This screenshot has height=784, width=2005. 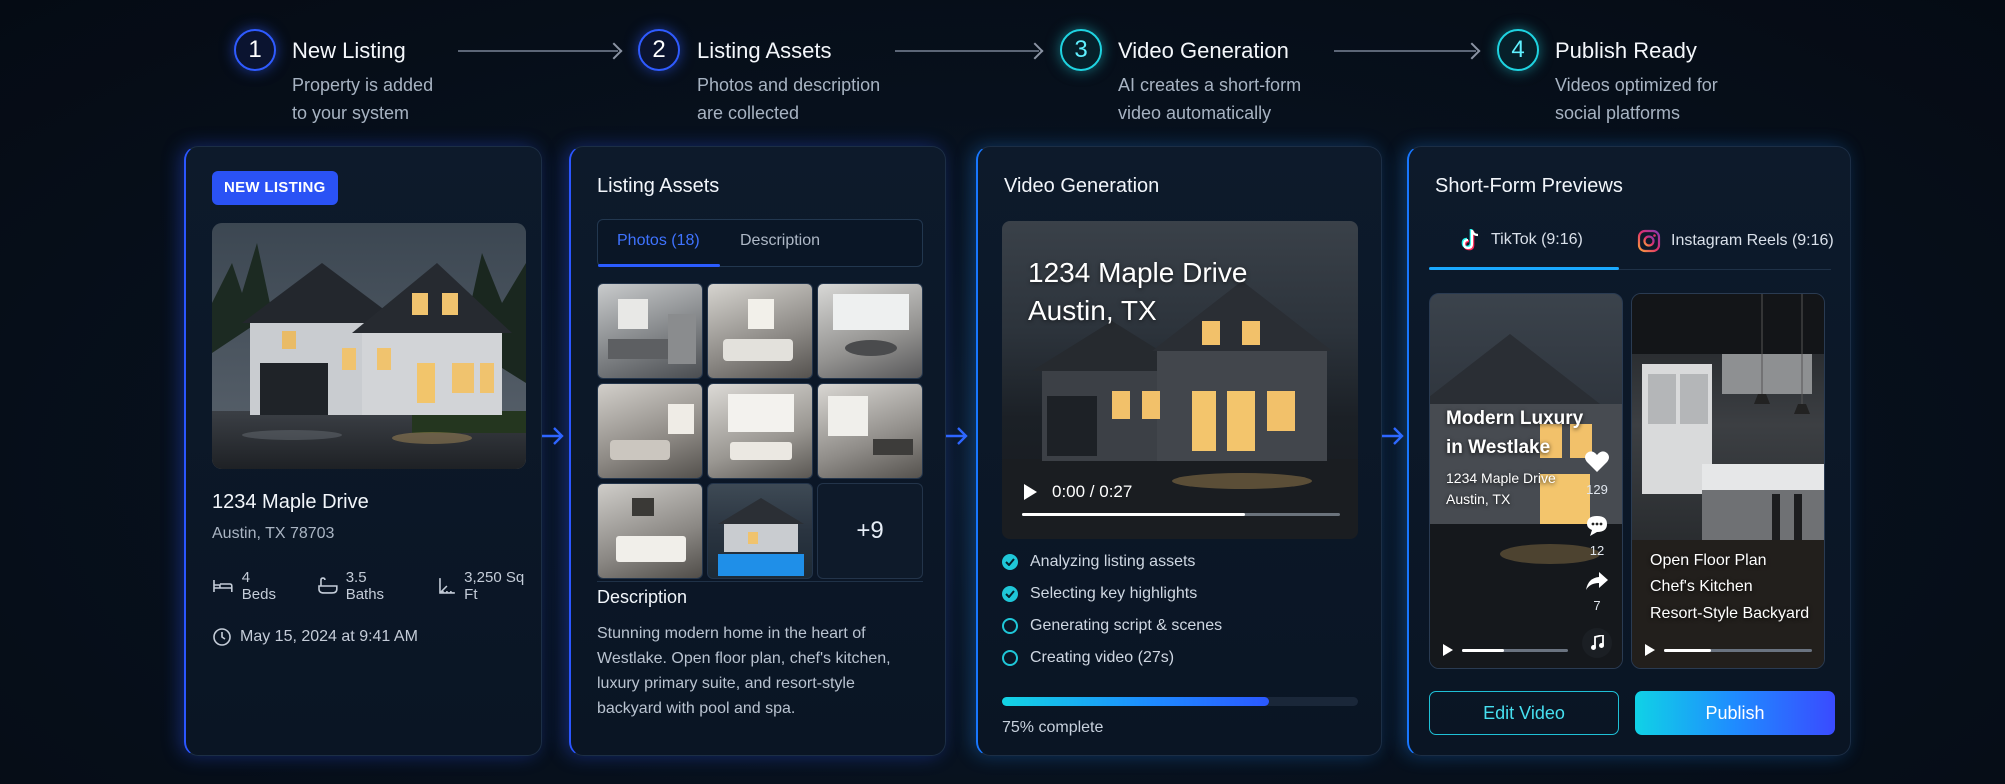 I want to click on edit-video-button: Edit Video, so click(x=1524, y=713).